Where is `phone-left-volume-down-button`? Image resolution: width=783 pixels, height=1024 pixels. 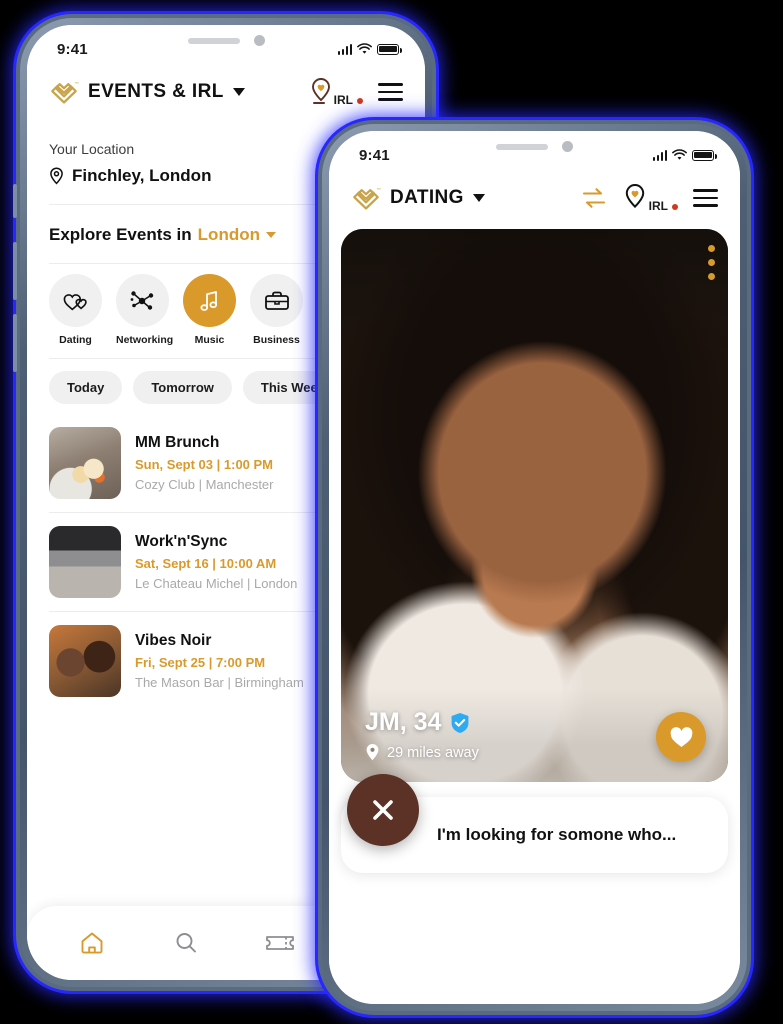 phone-left-volume-down-button is located at coordinates (15, 343).